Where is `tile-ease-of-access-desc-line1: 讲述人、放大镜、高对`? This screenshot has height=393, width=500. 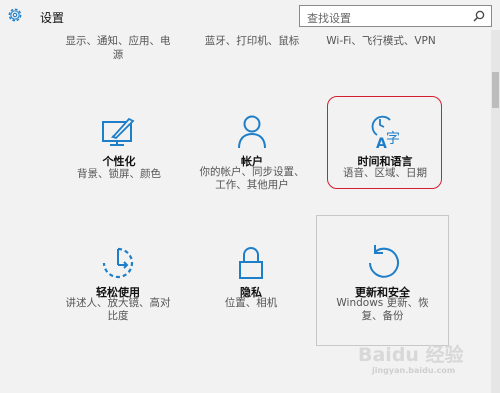 tile-ease-of-access-desc-line1: 讲述人、放大镜、高对 is located at coordinates (118, 303).